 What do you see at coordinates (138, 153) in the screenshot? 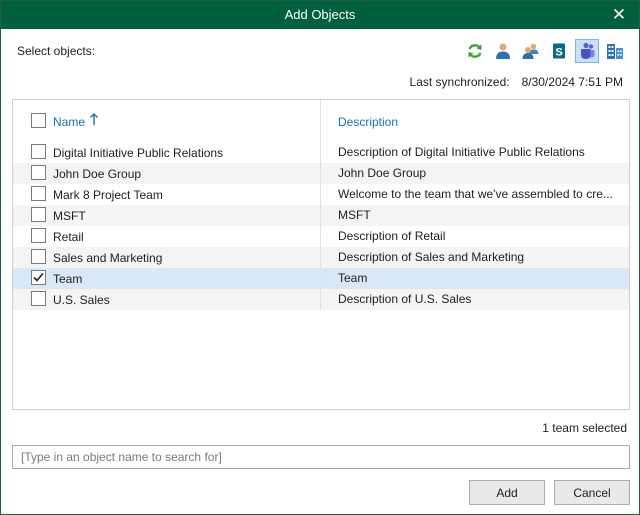
I see `row-name: Digital Initiative Public Relations` at bounding box center [138, 153].